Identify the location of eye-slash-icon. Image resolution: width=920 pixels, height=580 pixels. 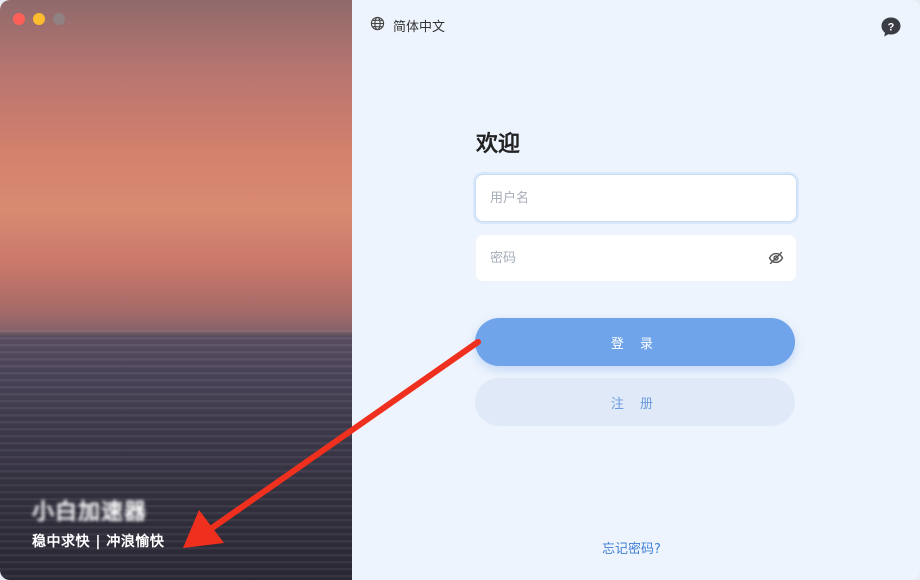
(776, 258).